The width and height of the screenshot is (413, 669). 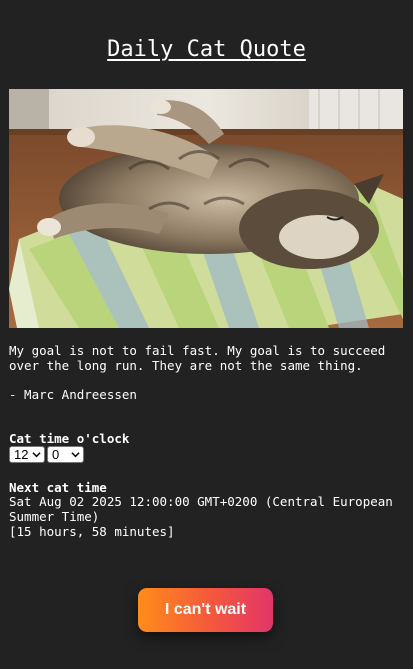 I want to click on cat-time-selectors: 12 0, so click(x=46, y=454).